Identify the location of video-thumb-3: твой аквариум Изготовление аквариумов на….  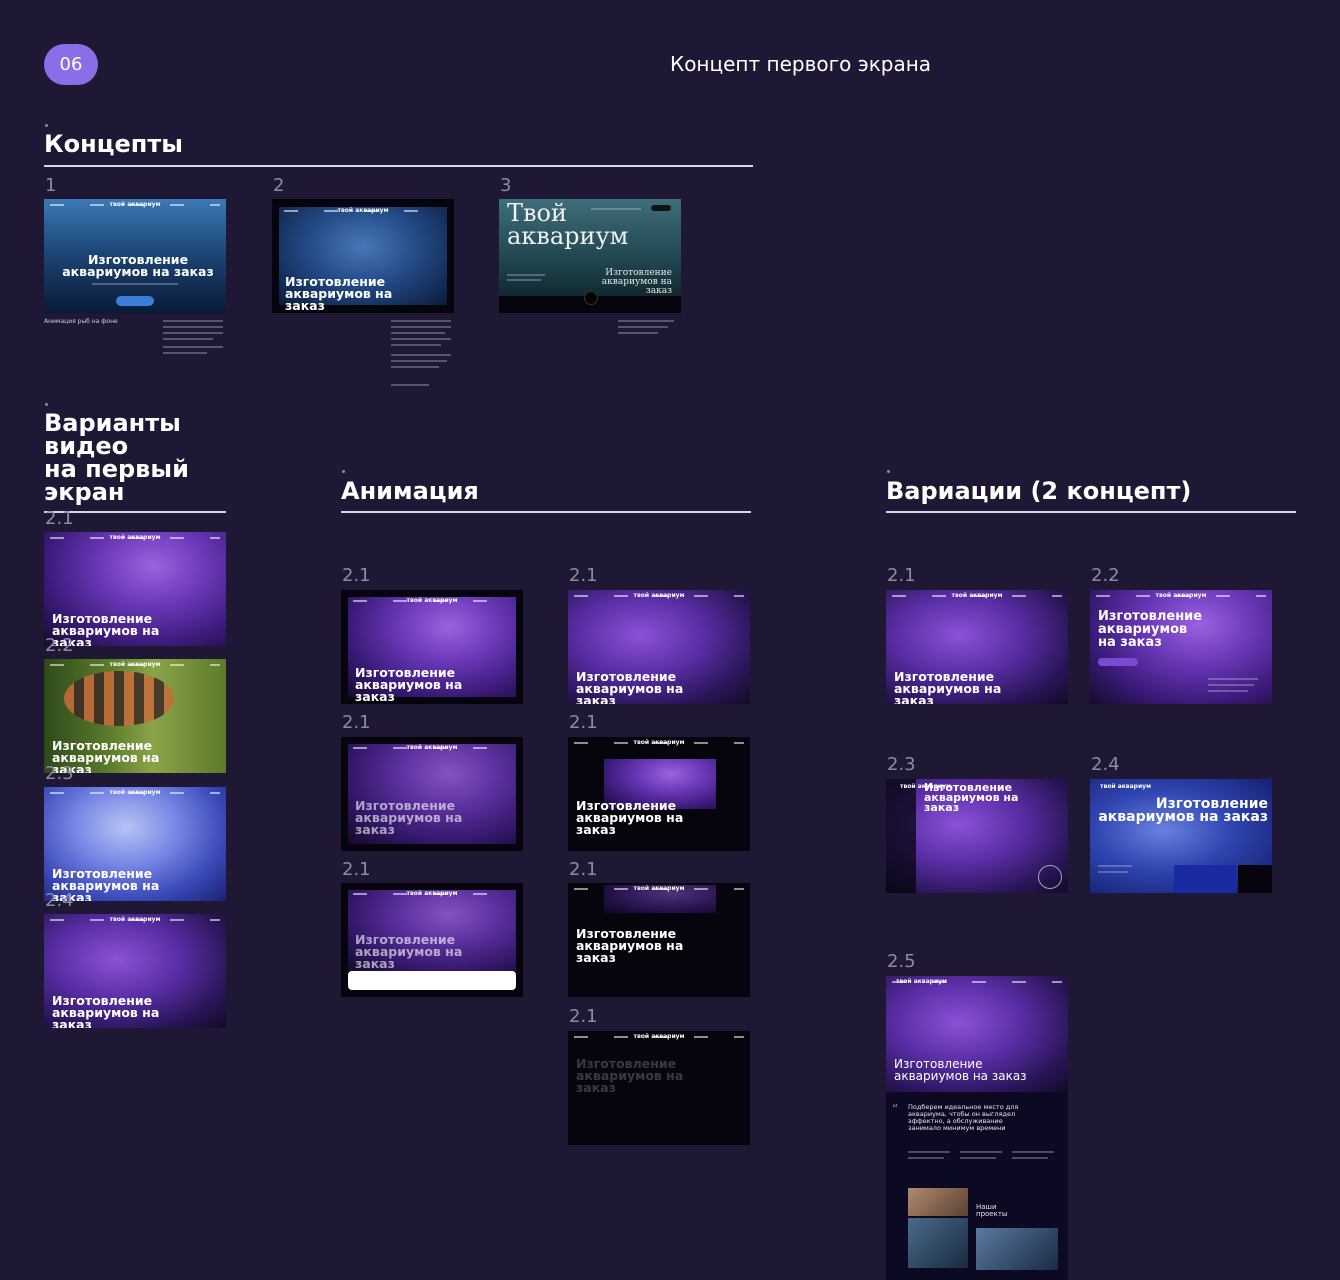
(135, 844).